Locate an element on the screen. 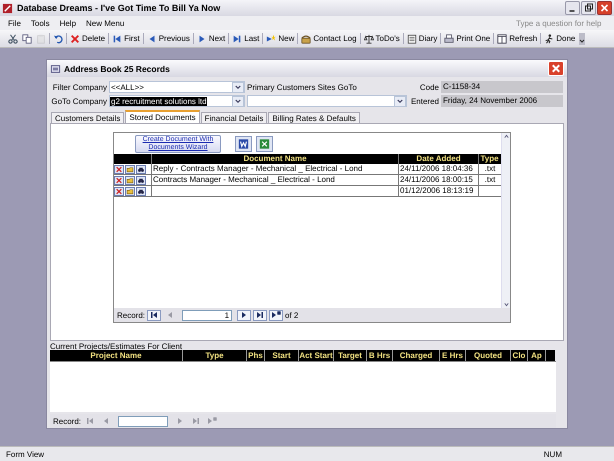 This screenshot has height=461, width=614. vertical-scrollbar is located at coordinates (505, 220).